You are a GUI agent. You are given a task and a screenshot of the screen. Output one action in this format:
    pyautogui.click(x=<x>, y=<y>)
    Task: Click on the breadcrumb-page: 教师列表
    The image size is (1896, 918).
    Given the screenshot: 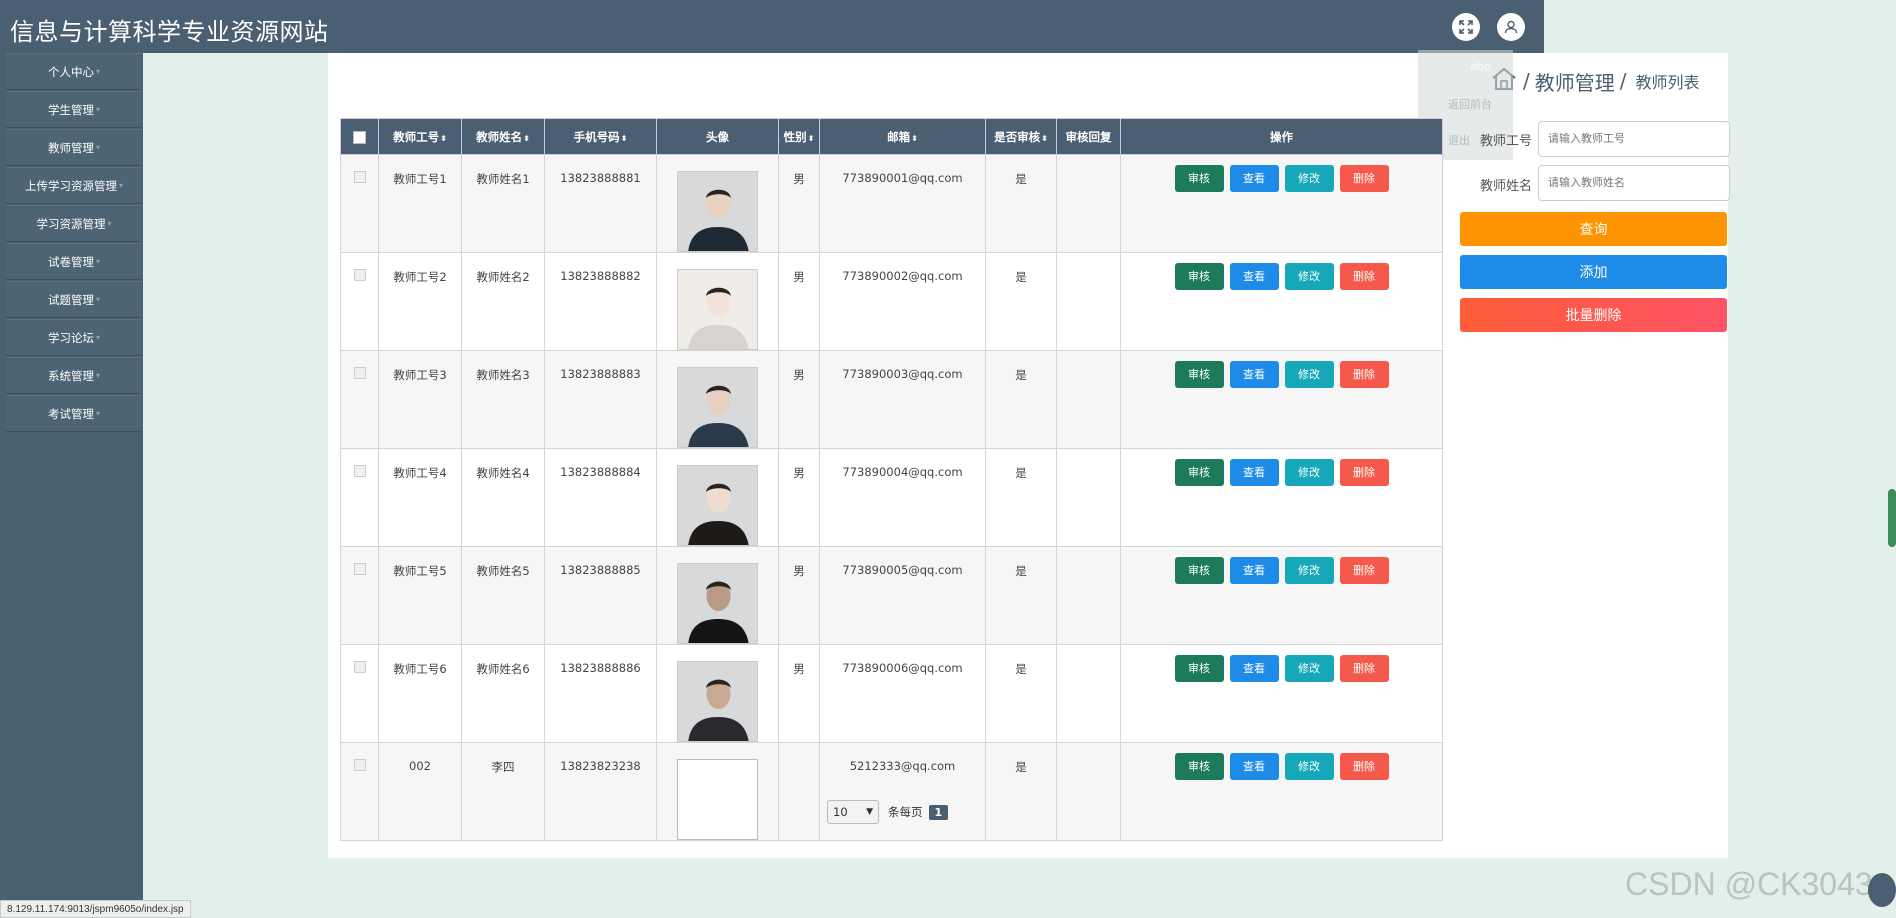 What is the action you would take?
    pyautogui.click(x=1667, y=82)
    